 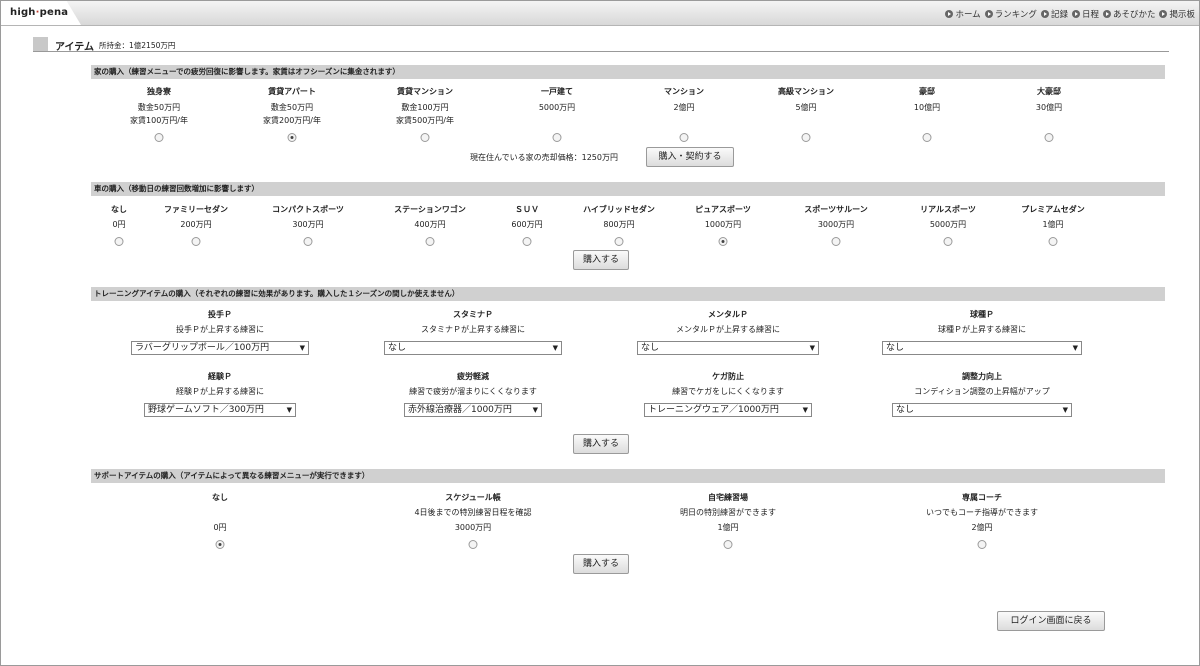 What do you see at coordinates (473, 376) in the screenshot?
I see `training-item-name: 疲労軽減` at bounding box center [473, 376].